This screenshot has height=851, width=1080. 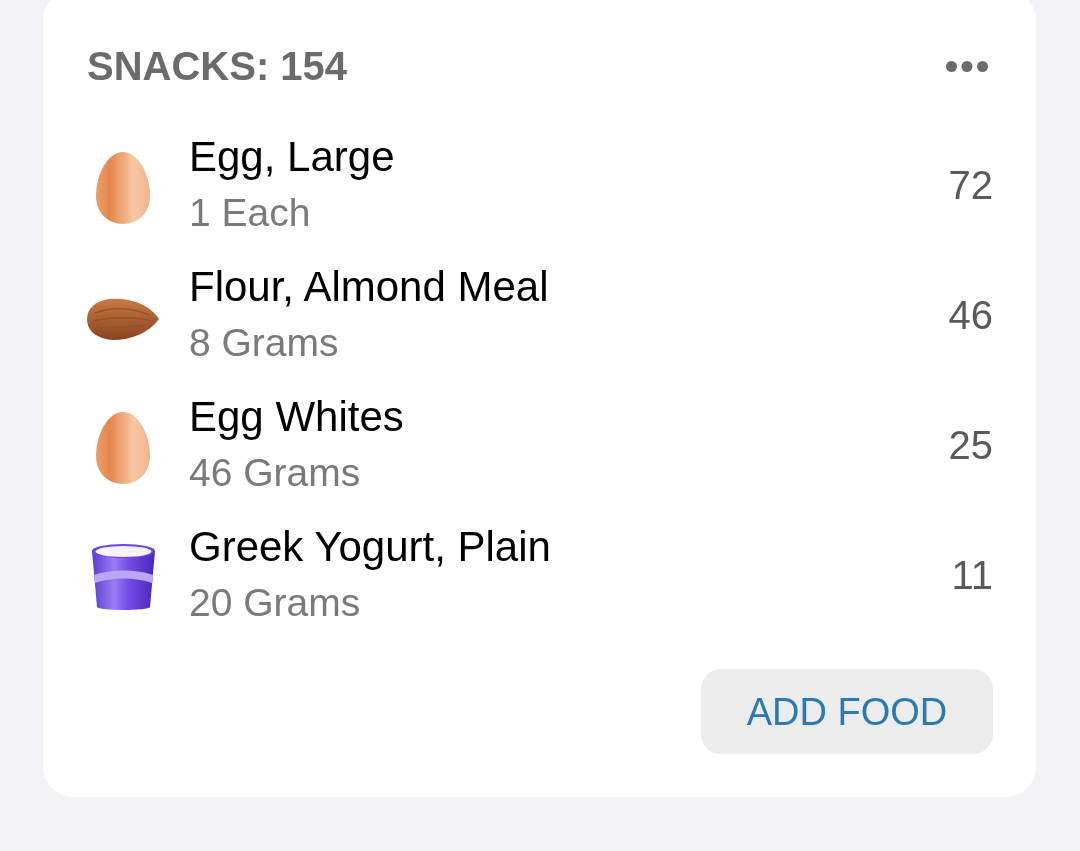 What do you see at coordinates (972, 575) in the screenshot?
I see `calorie-count: 11` at bounding box center [972, 575].